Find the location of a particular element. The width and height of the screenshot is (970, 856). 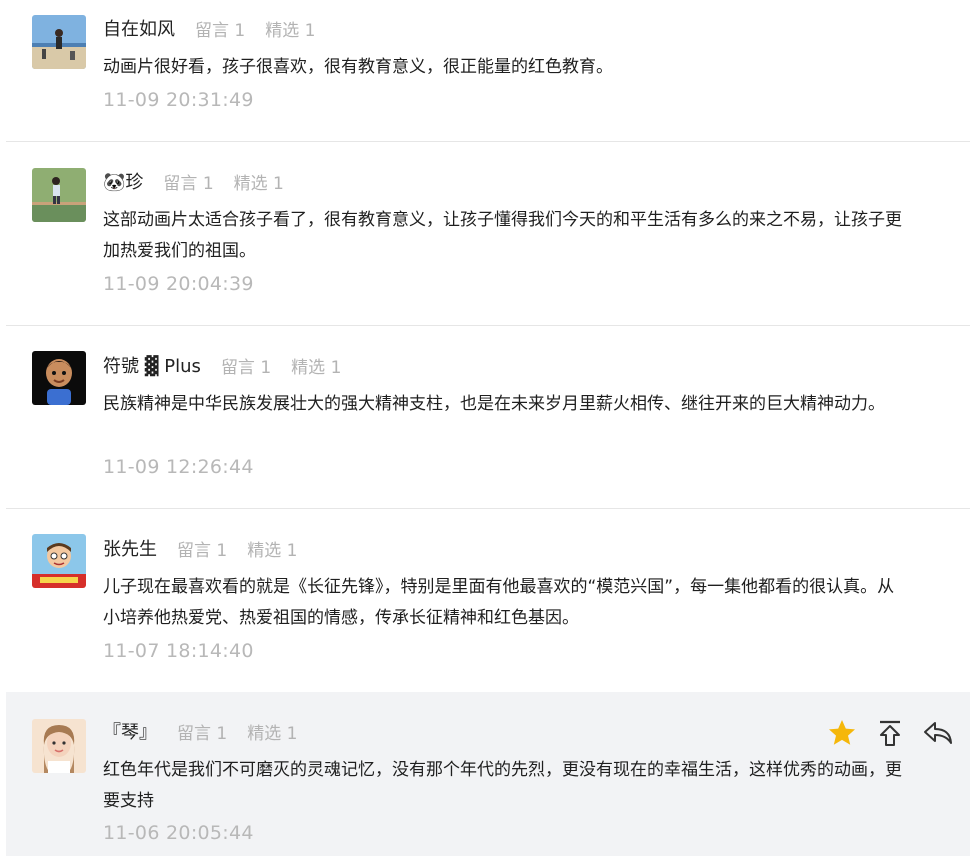

star-icon is located at coordinates (842, 733).